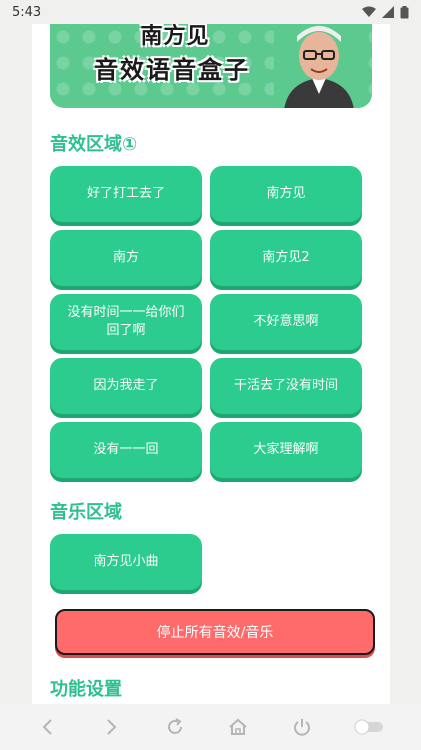 The width and height of the screenshot is (421, 750). I want to click on banner-subtitle: 音效语音盒子, so click(172, 70).